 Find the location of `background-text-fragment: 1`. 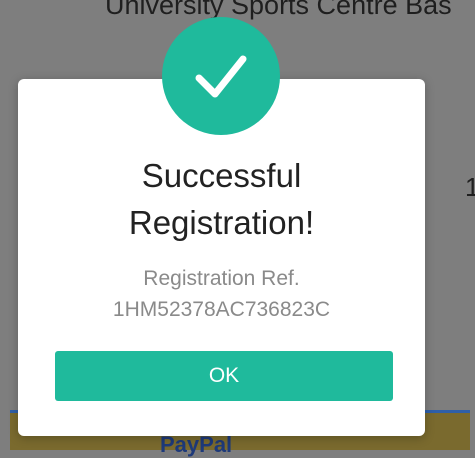

background-text-fragment: 1 is located at coordinates (470, 187).